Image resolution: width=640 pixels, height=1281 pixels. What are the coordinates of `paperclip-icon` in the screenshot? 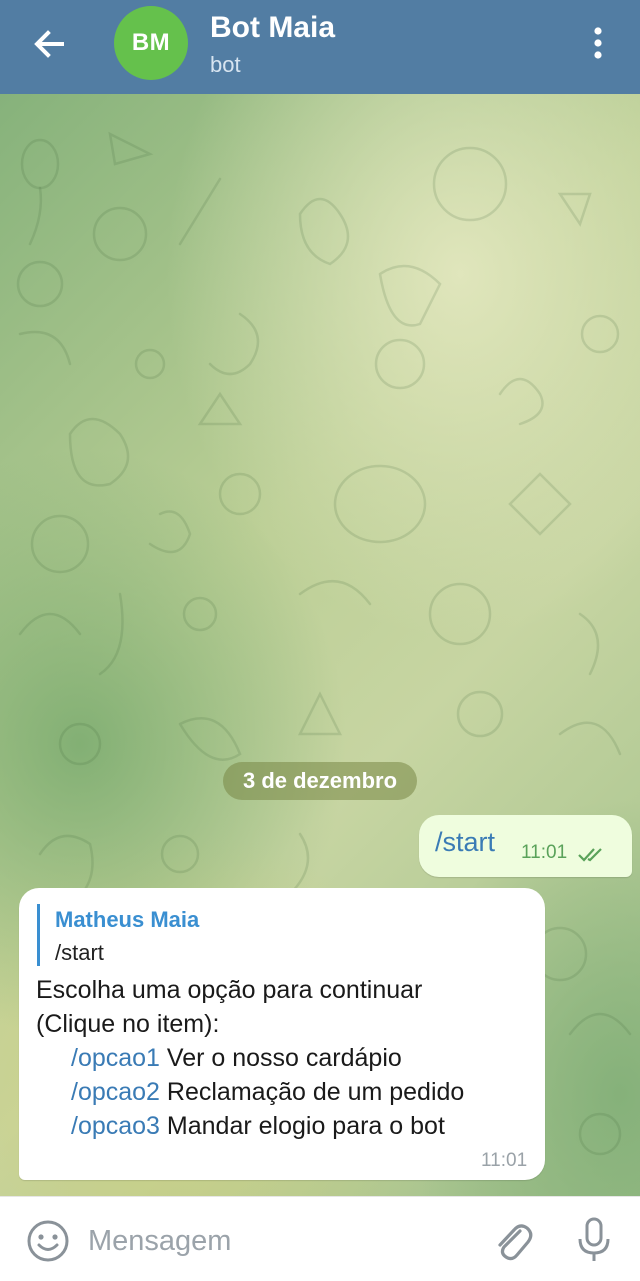 It's located at (515, 1242).